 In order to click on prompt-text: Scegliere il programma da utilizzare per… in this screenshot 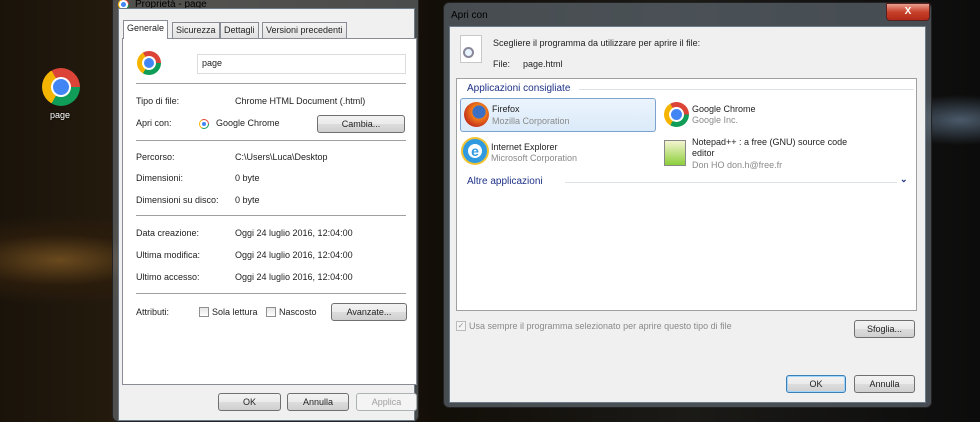, I will do `click(597, 43)`.